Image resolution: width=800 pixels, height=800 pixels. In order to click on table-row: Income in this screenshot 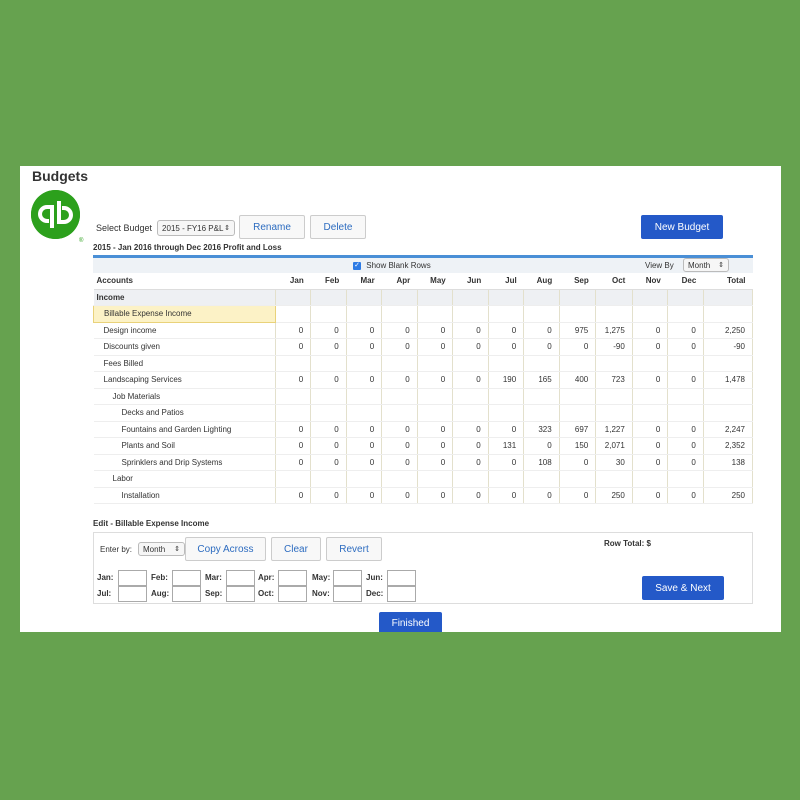, I will do `click(423, 297)`.